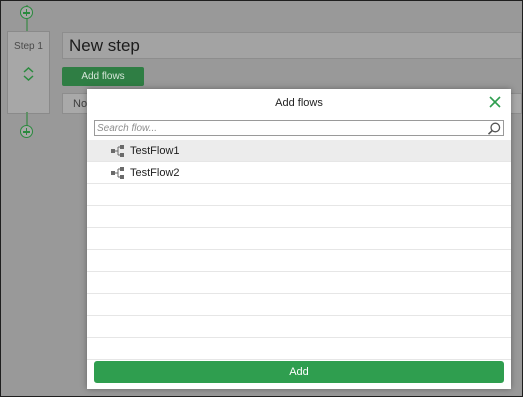 This screenshot has width=523, height=397. What do you see at coordinates (155, 173) in the screenshot?
I see `flow-label: TestFlow2` at bounding box center [155, 173].